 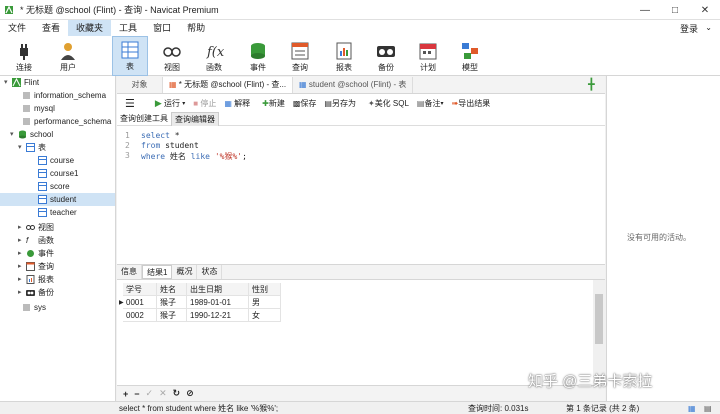 What do you see at coordinates (353, 85) in the screenshot?
I see `tab-student-table: ▦ student @school (Flint) - 表` at bounding box center [353, 85].